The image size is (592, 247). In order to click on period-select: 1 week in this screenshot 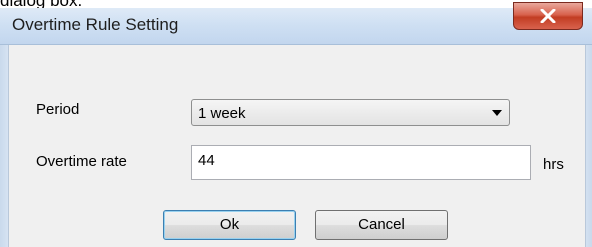, I will do `click(350, 112)`.